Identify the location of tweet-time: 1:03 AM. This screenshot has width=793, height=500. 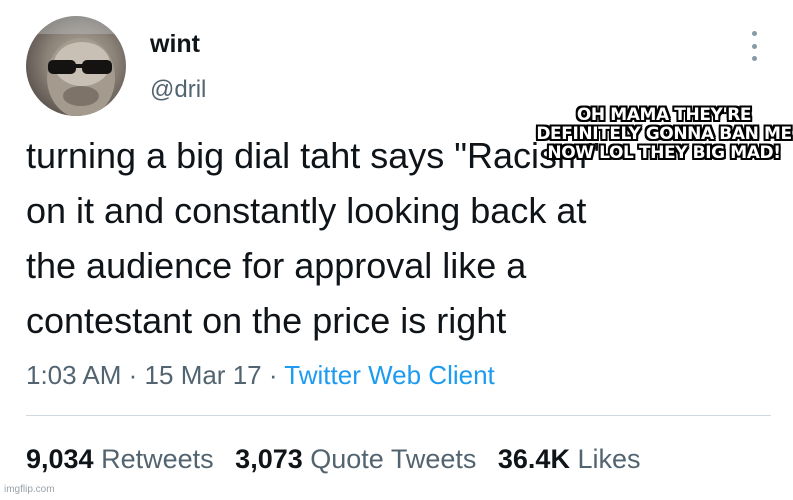
(73, 375).